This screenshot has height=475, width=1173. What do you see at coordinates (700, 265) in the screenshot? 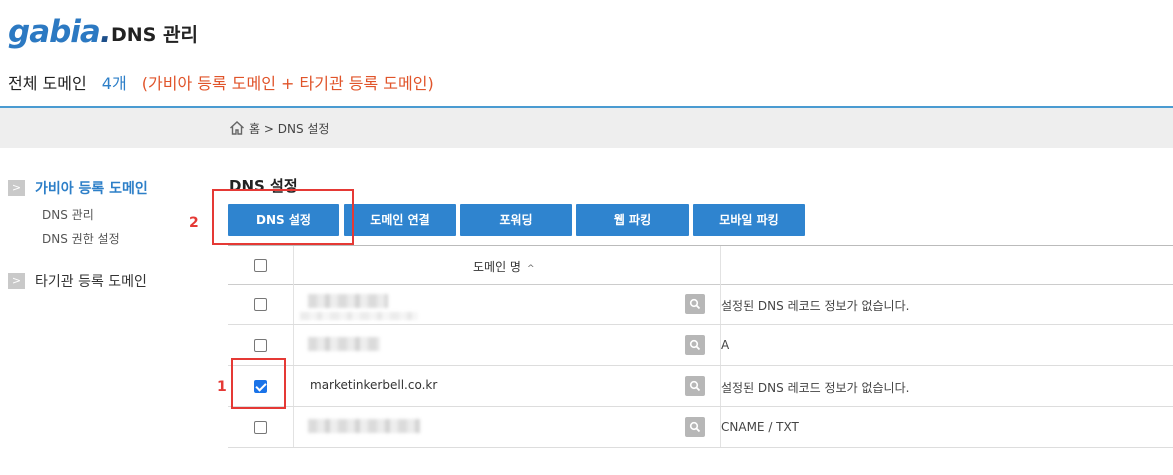
I see `table-header: 도메인 명 ^` at bounding box center [700, 265].